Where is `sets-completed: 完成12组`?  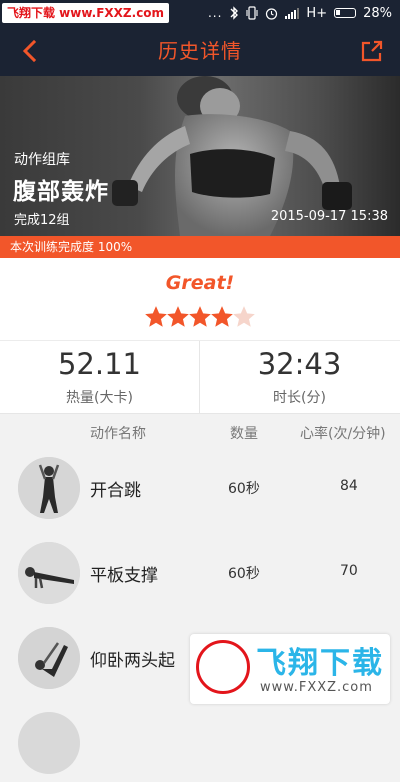
sets-completed: 完成12组 is located at coordinates (42, 220).